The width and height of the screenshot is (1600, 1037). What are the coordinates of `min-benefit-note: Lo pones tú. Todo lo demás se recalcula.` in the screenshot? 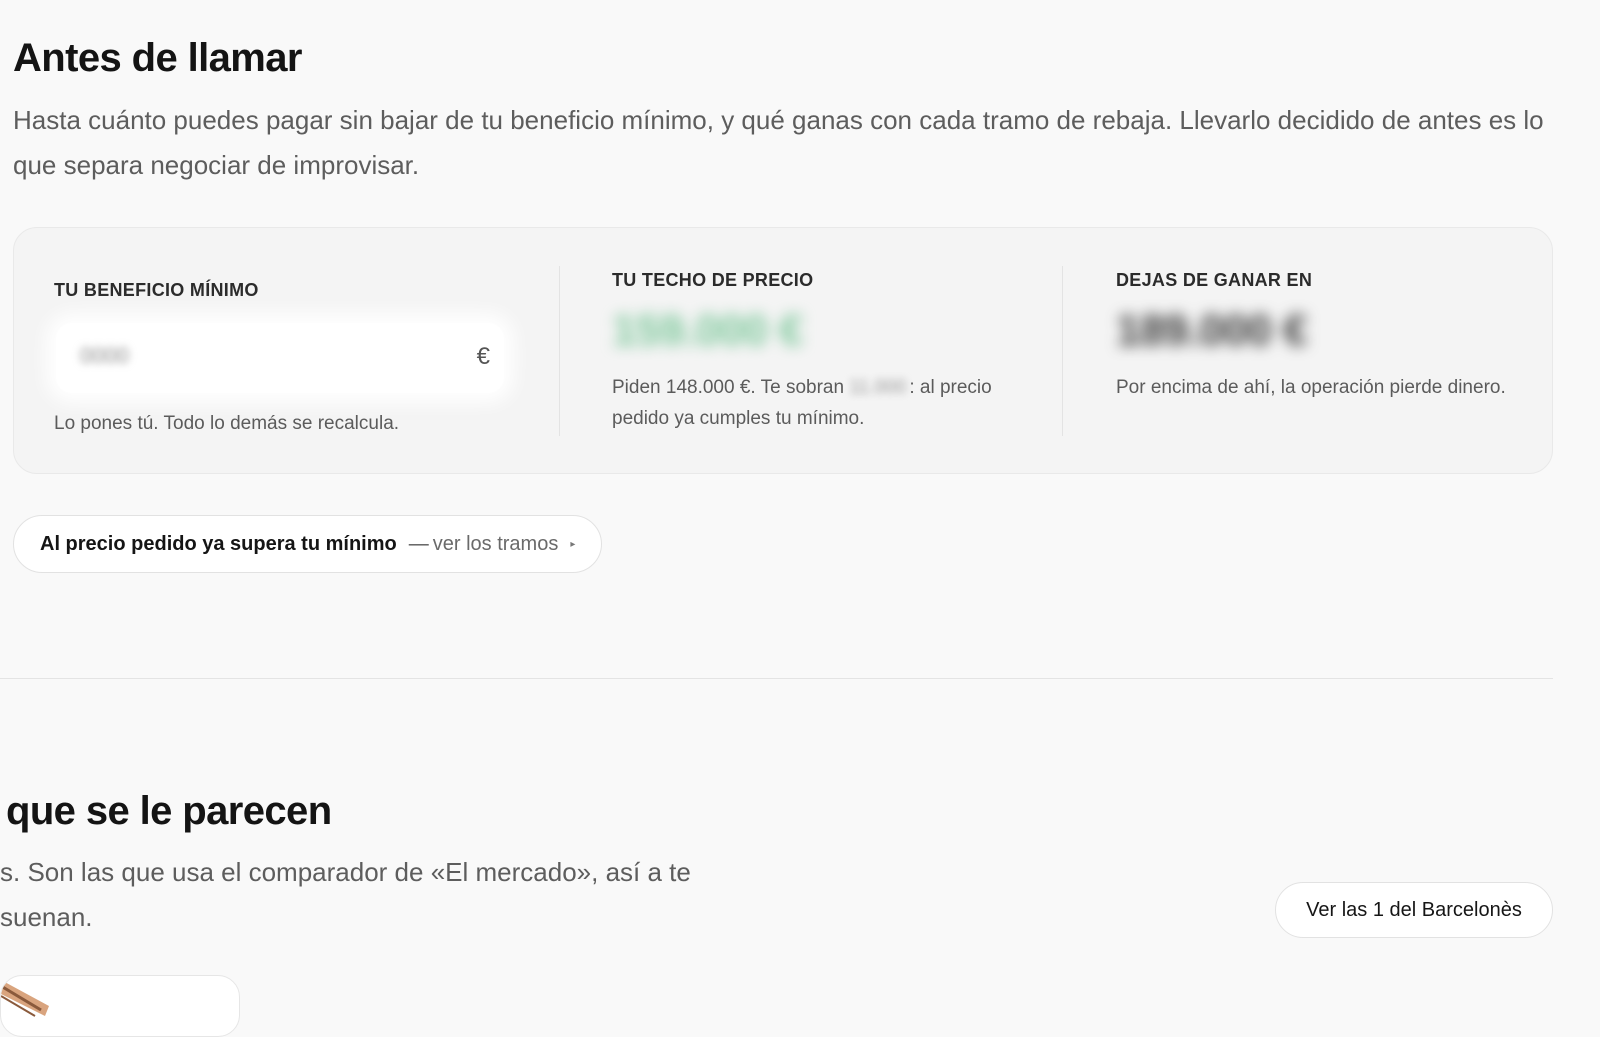 It's located at (227, 423).